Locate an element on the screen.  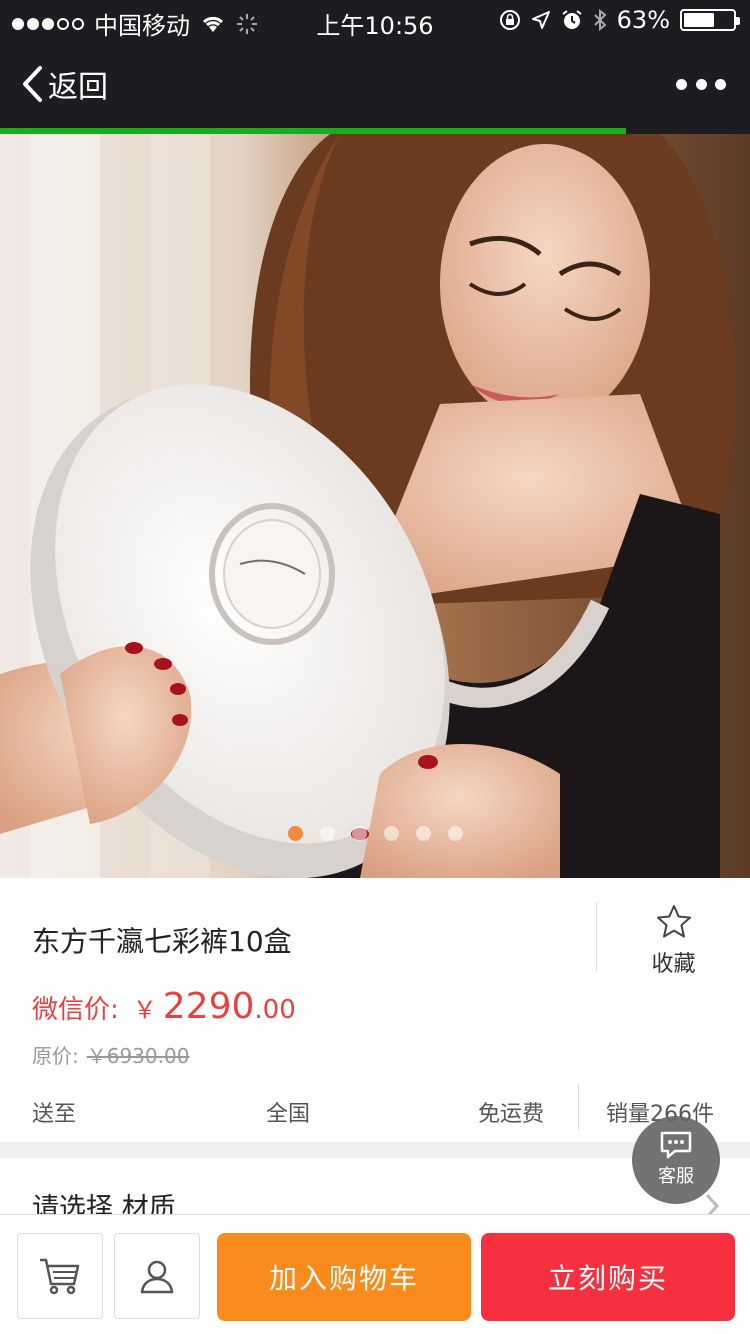
product-title: 东方千瀛七彩裤10盒 is located at coordinates (162, 941).